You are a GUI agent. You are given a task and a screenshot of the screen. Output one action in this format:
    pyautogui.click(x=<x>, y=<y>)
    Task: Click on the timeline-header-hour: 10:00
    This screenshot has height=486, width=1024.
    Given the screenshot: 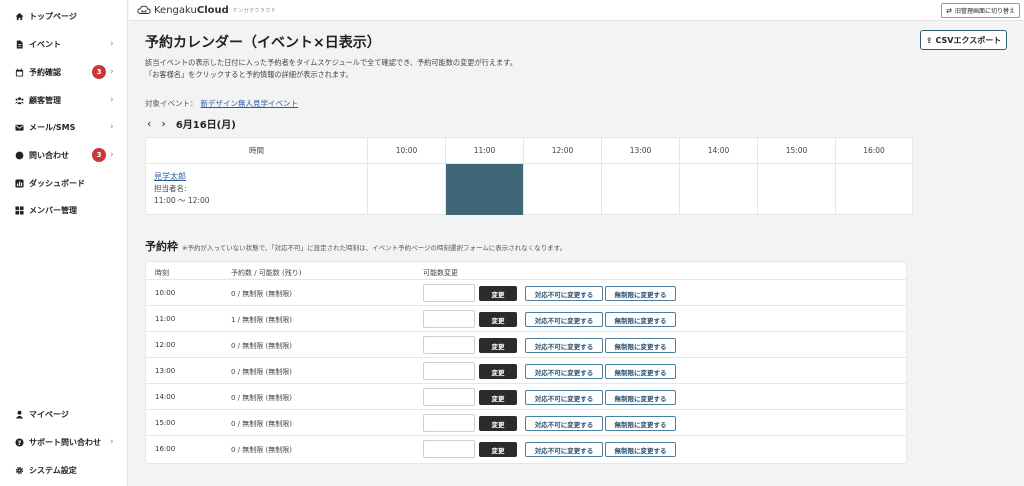 What is the action you would take?
    pyautogui.click(x=407, y=151)
    